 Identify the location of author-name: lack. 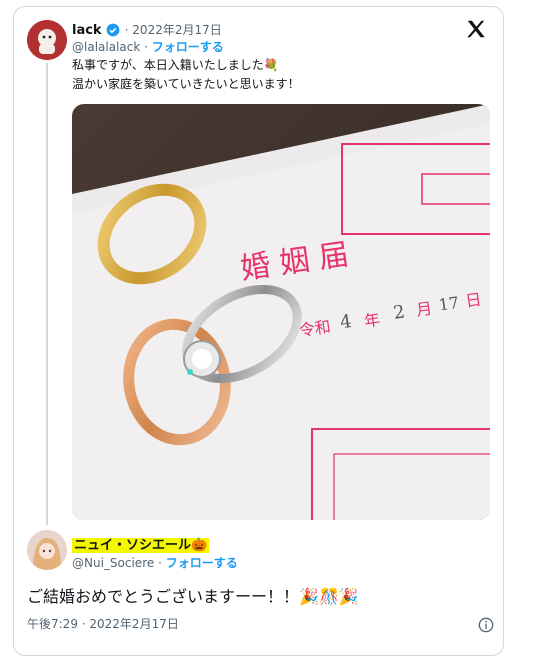
(87, 30).